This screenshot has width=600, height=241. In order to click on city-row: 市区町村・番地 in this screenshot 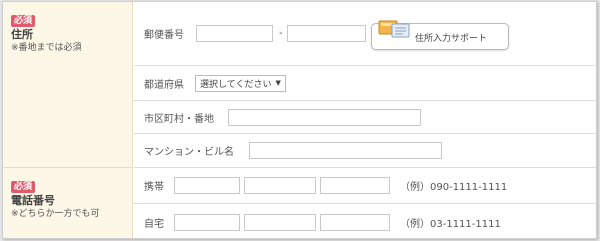, I will do `click(365, 117)`.